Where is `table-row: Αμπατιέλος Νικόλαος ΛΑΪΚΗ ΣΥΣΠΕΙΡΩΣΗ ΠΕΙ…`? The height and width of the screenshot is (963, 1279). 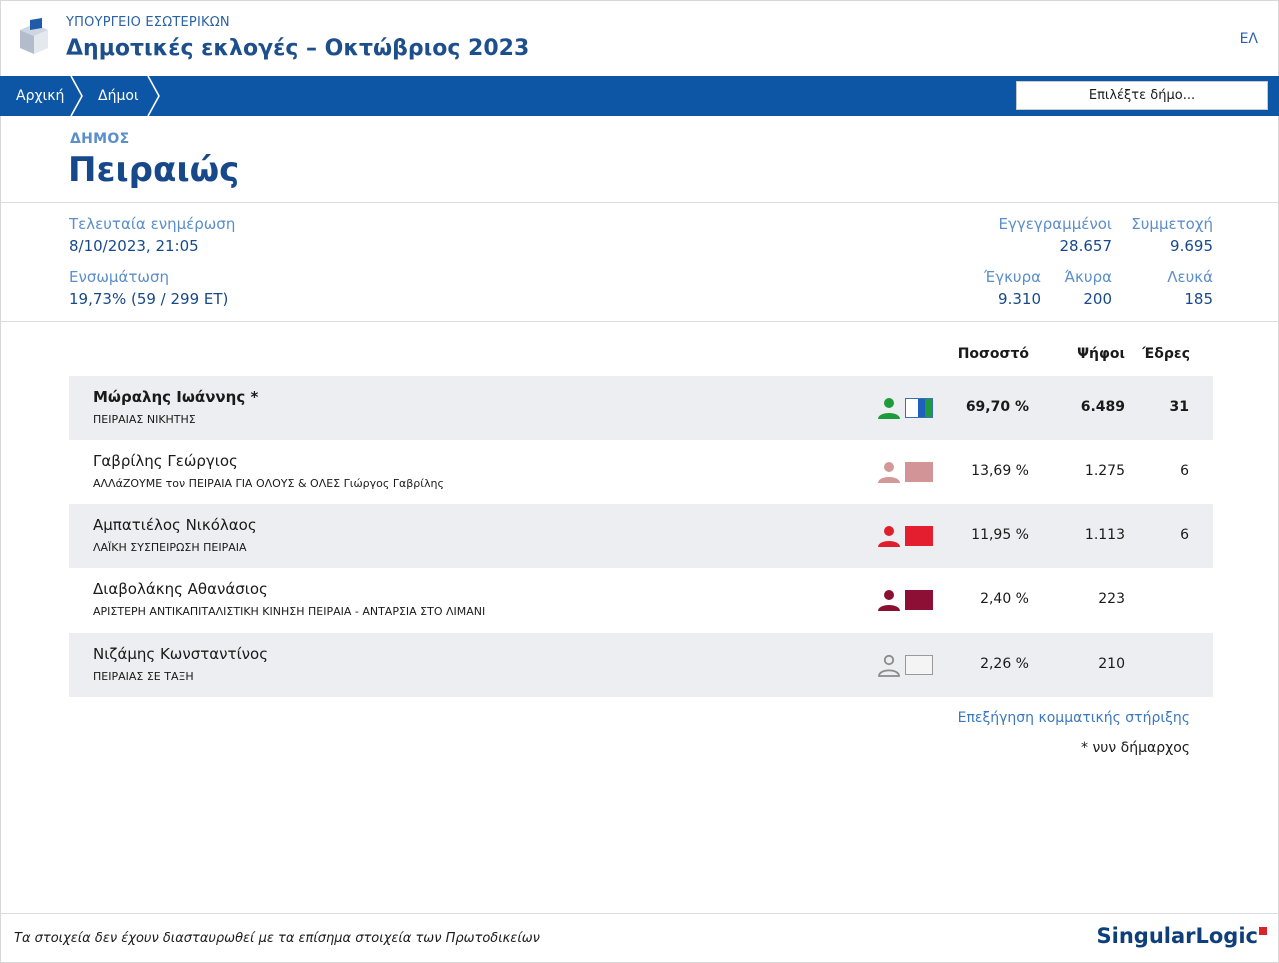 table-row: Αμπατιέλος Νικόλαος ΛΑΪΚΗ ΣΥΣΠΕΙΡΩΣΗ ΠΕΙ… is located at coordinates (641, 536).